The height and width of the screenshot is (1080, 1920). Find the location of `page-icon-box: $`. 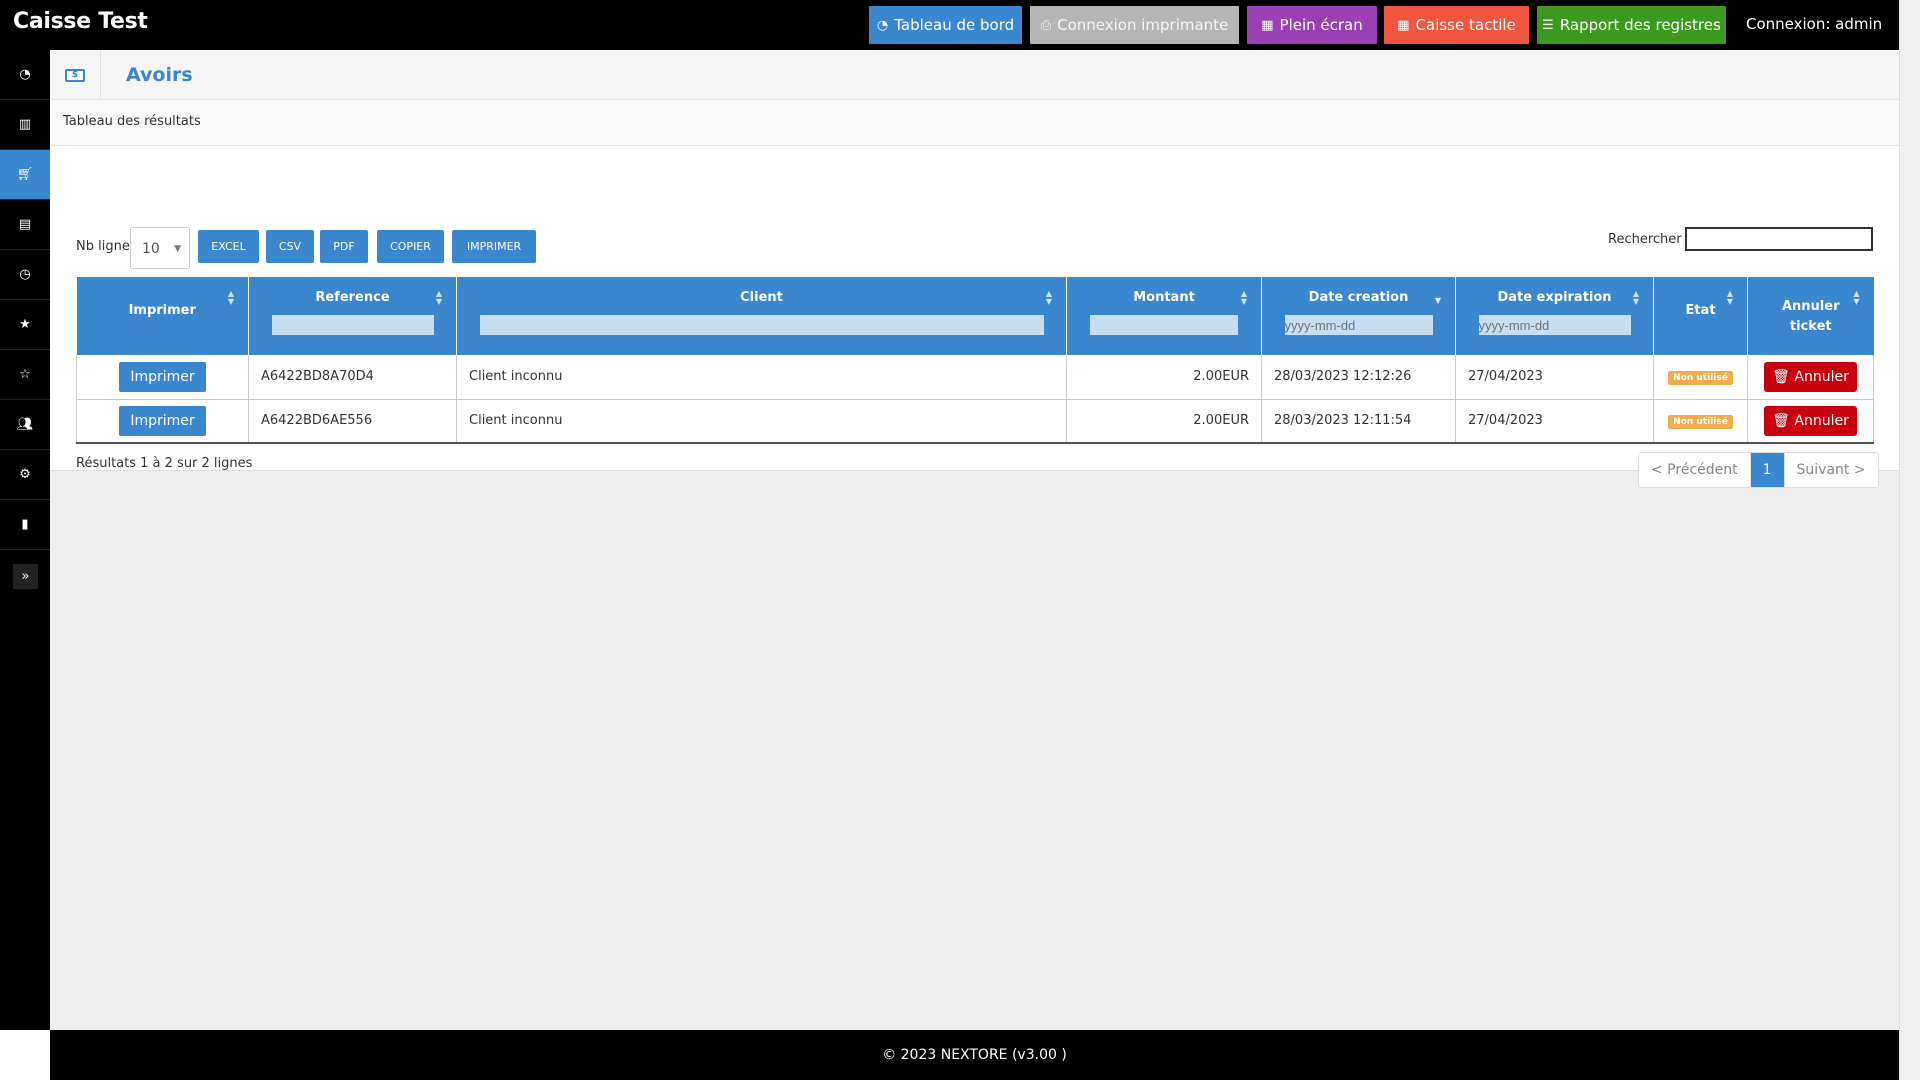

page-icon-box: $ is located at coordinates (75, 75).